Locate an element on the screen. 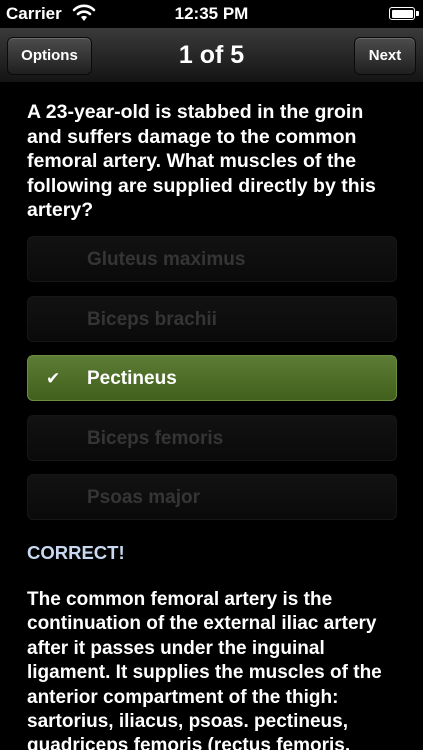 The image size is (423, 750). next-button: Next is located at coordinates (385, 56).